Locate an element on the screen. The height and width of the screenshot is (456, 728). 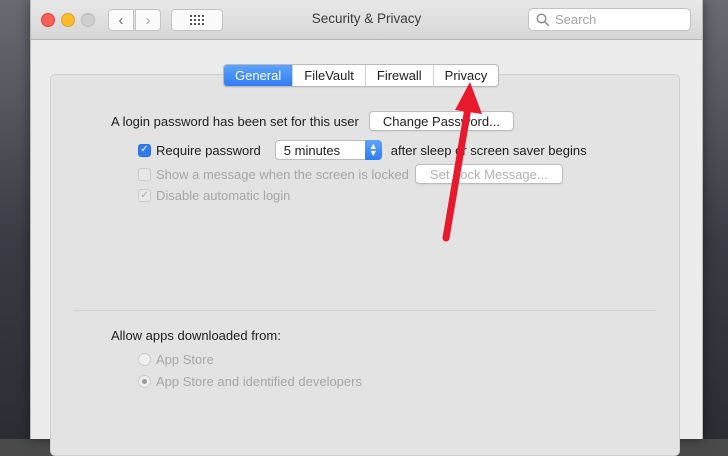
show-message-label: Show a message when the screen is locked is located at coordinates (282, 174).